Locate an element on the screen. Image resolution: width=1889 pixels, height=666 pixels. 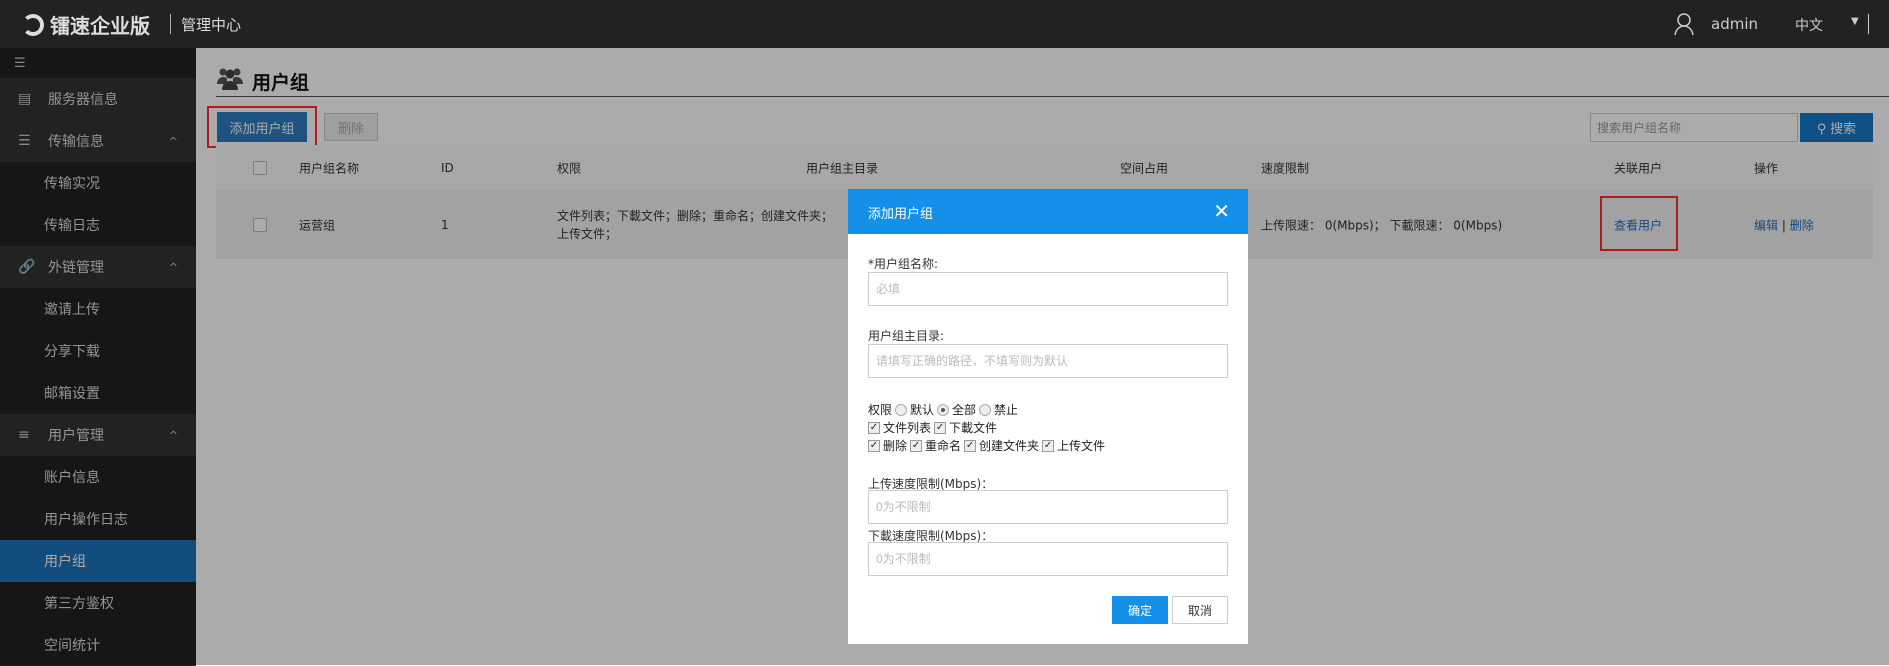
radio-all is located at coordinates (943, 409).